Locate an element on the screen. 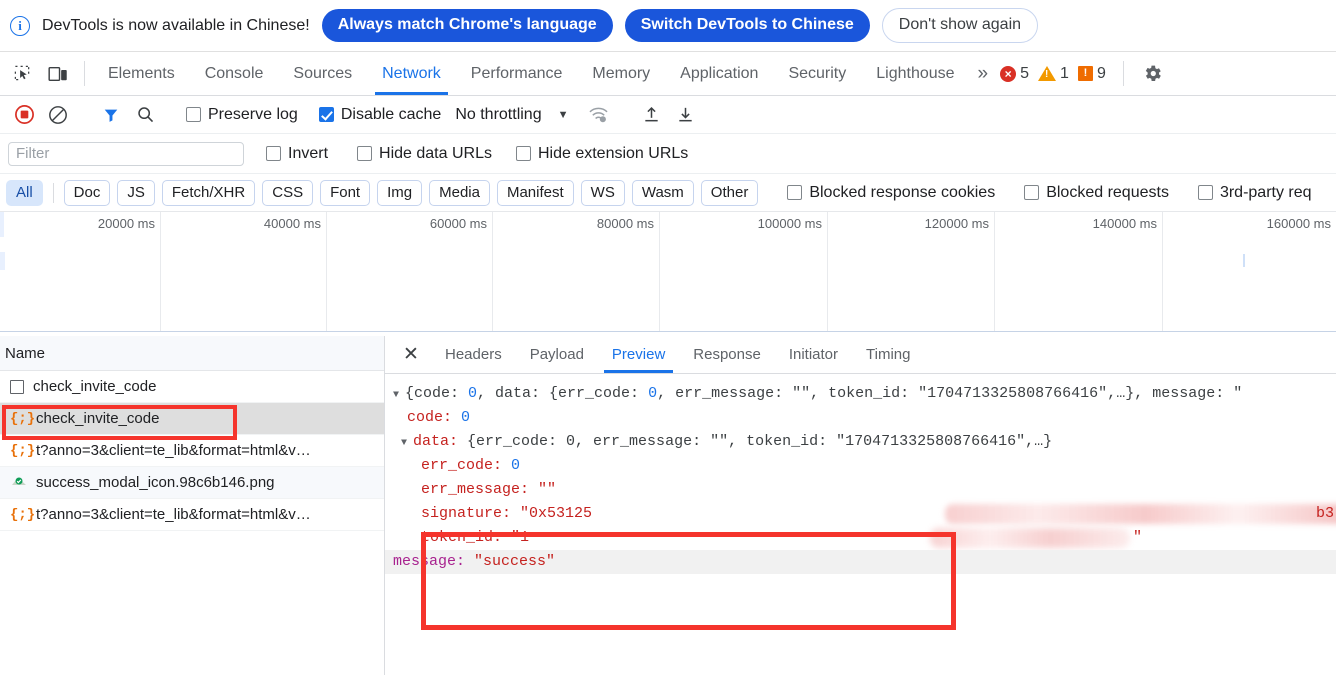 This screenshot has height=675, width=1336. table-row: {;} check_invite_code is located at coordinates (192, 419).